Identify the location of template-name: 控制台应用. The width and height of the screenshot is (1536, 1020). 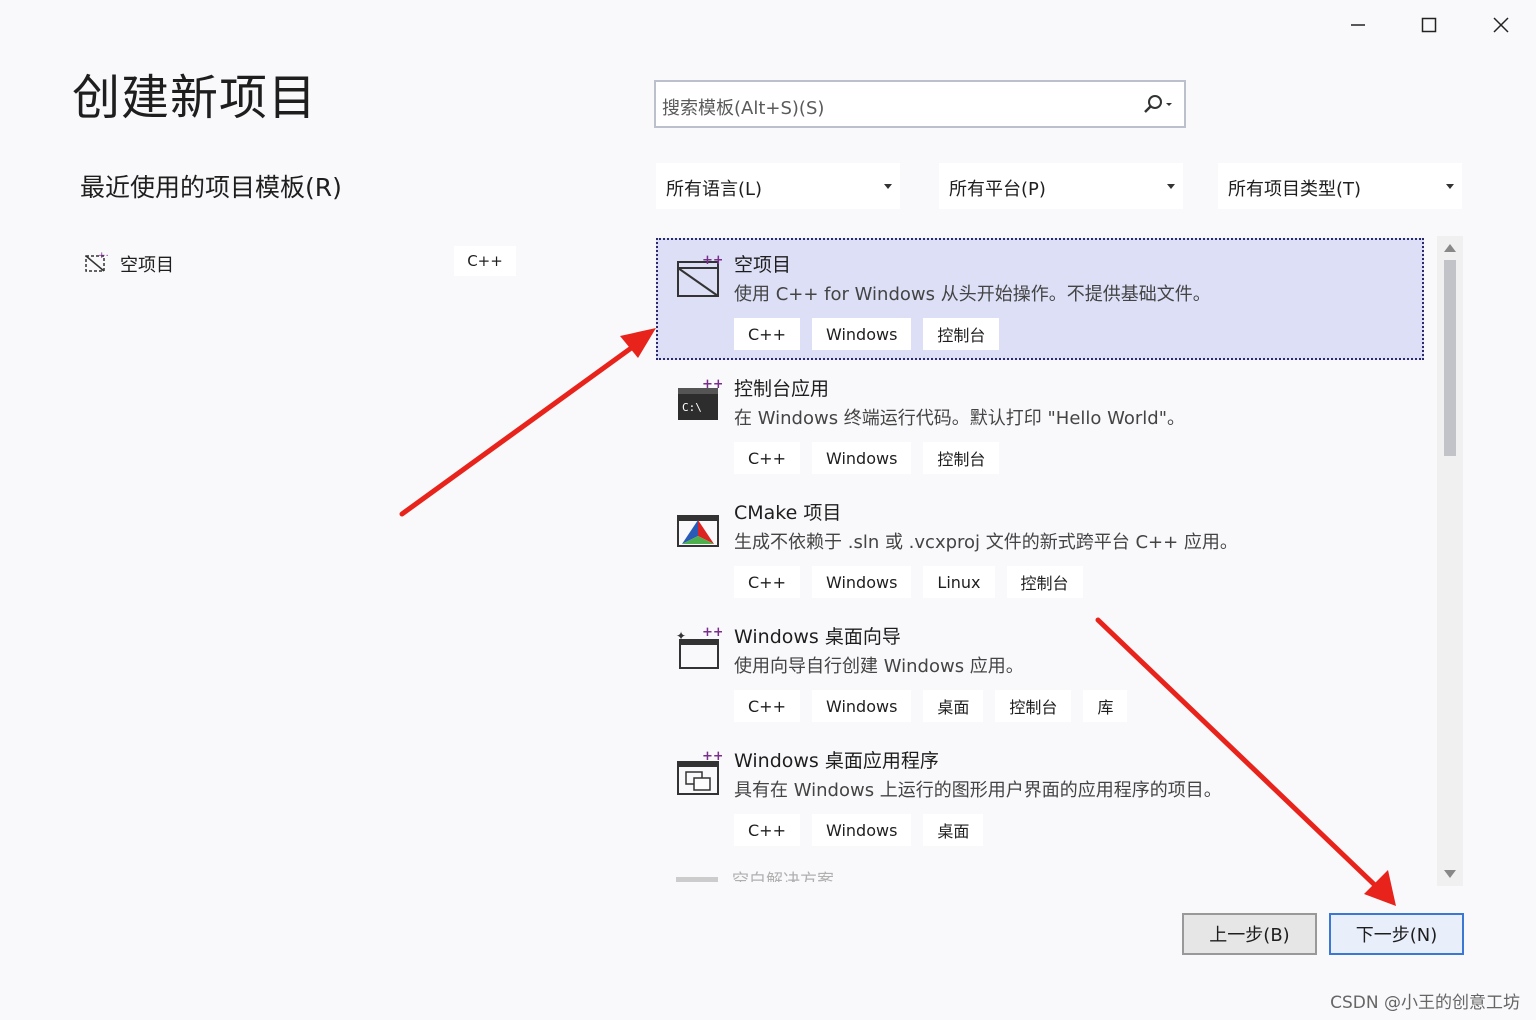
(782, 389).